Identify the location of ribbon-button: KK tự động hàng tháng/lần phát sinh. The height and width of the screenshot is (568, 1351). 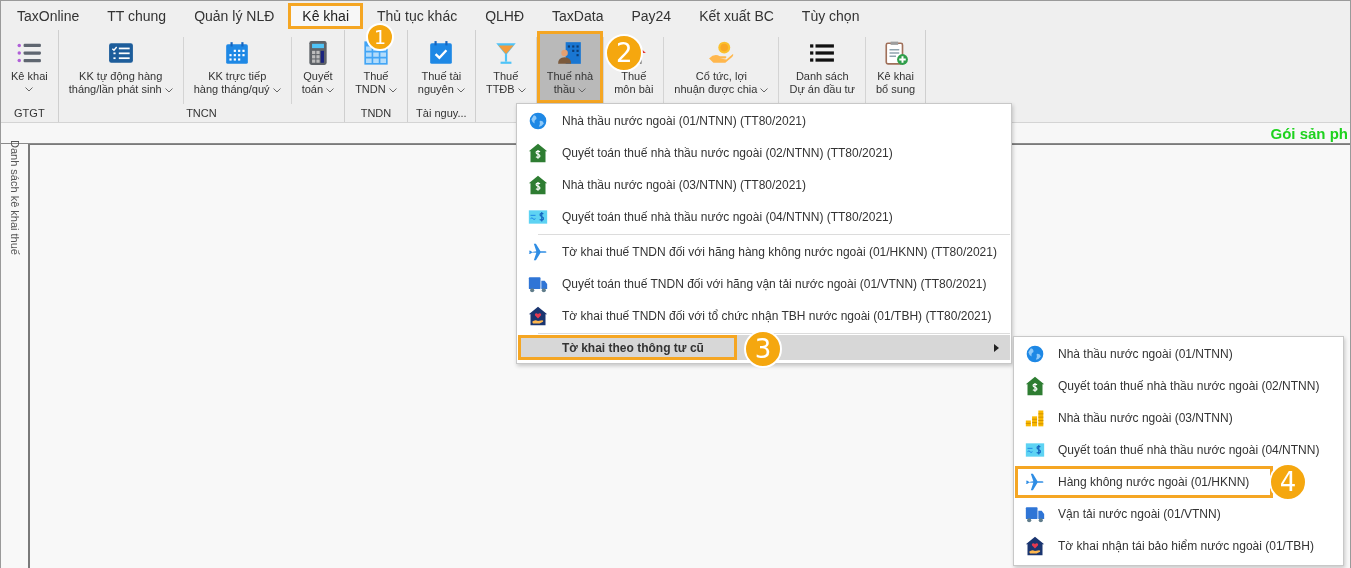
(120, 67).